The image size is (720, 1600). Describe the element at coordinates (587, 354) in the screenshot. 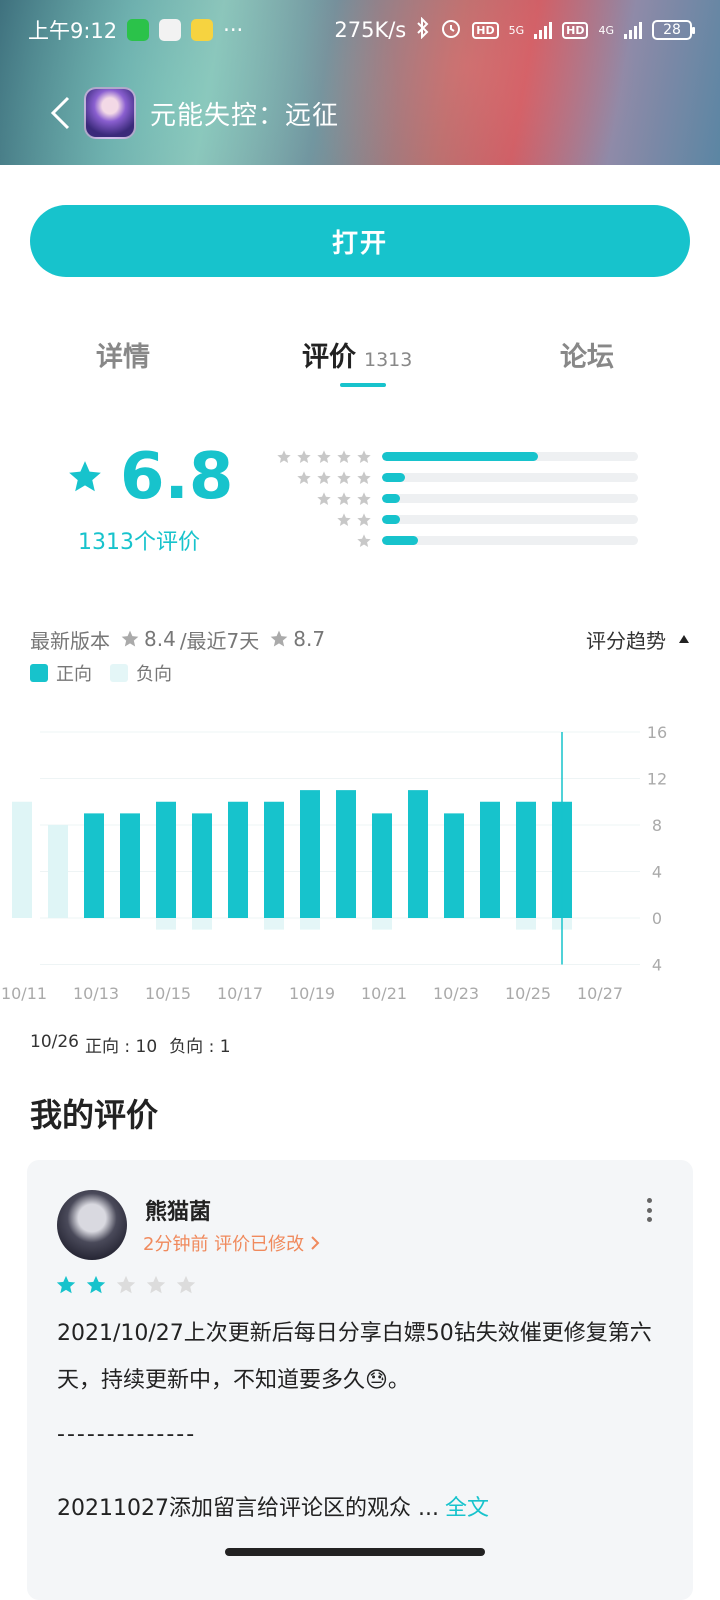

I see `tab-forum: 论坛` at that location.